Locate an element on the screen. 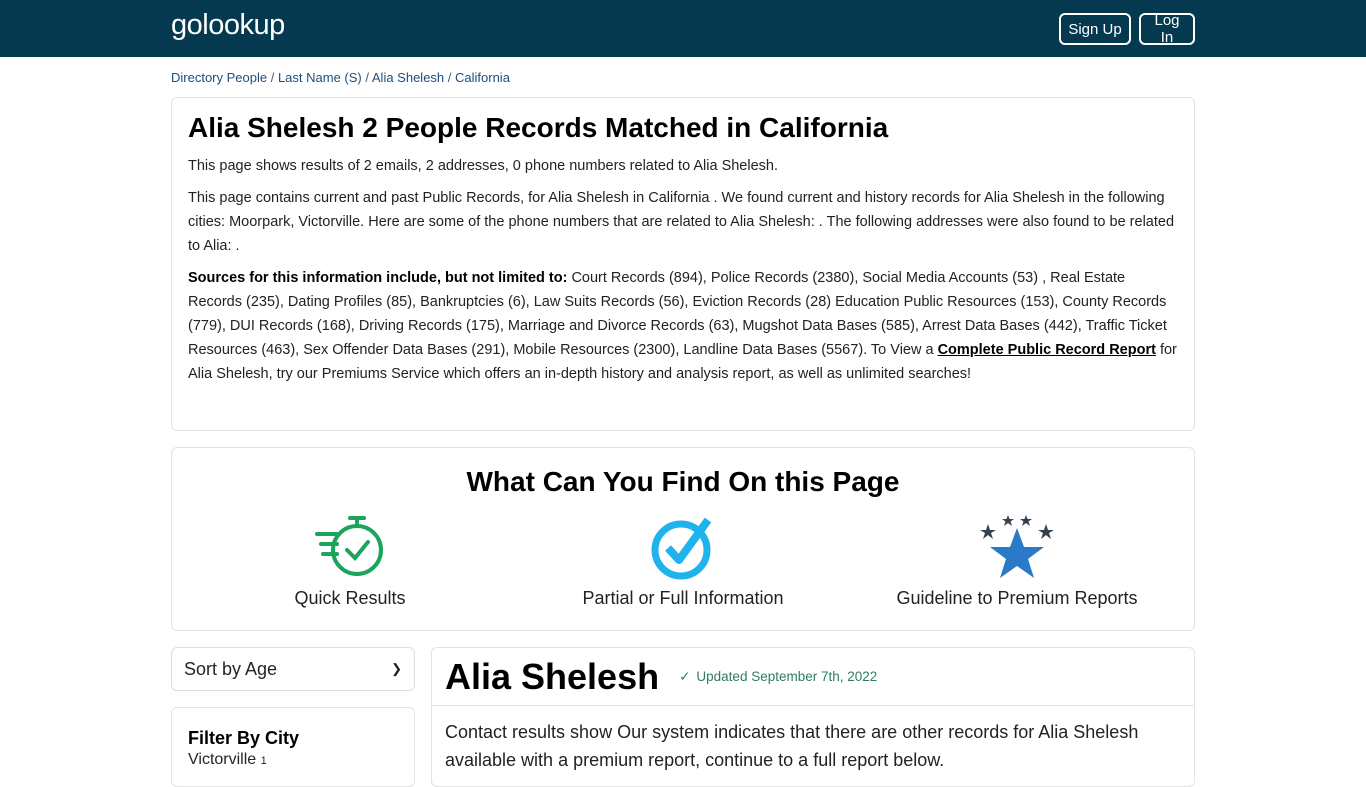 This screenshot has height=787, width=1366. features-title: What Can You Find On this Page is located at coordinates (683, 481).